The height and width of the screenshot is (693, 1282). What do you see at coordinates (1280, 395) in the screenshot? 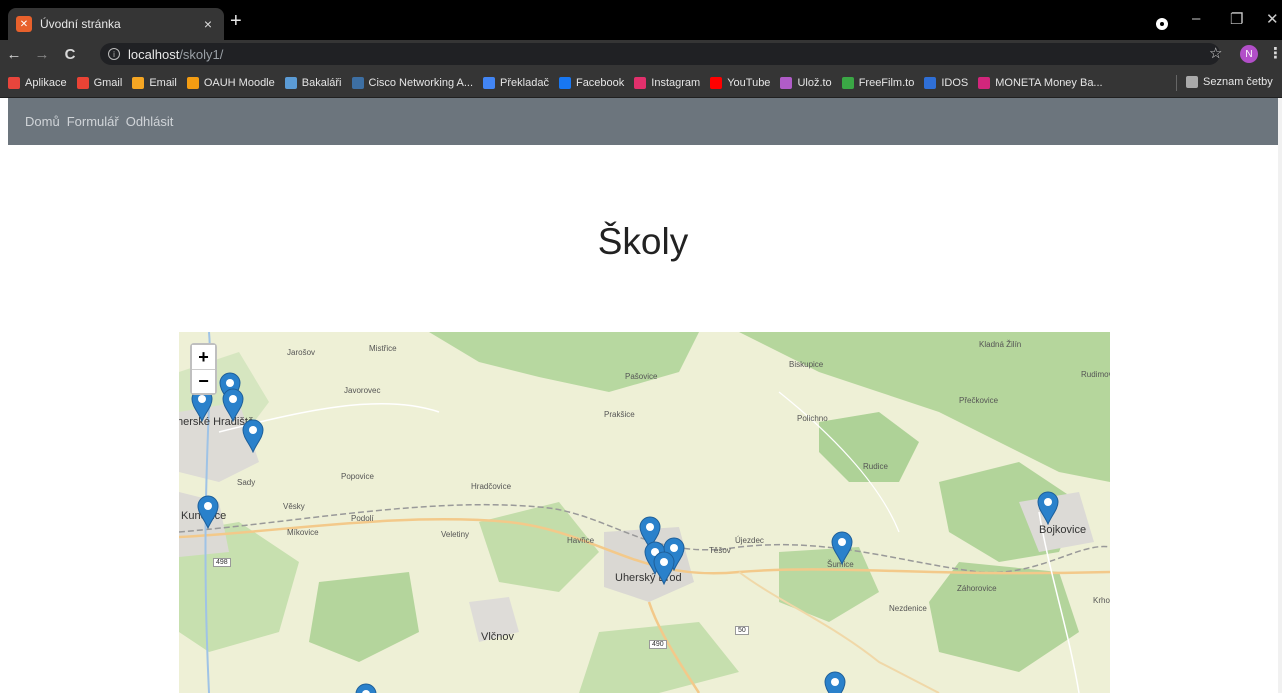
I see `page-scrollbar` at bounding box center [1280, 395].